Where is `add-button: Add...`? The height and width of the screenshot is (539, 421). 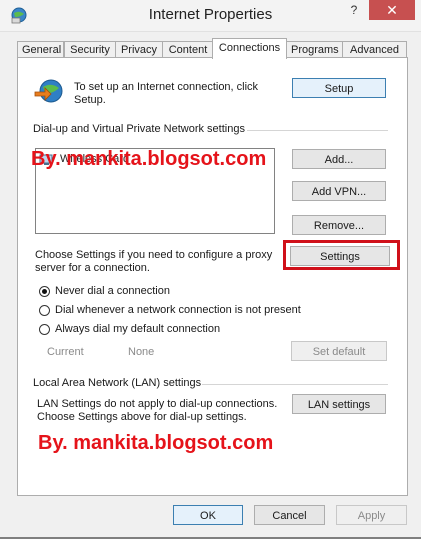 add-button: Add... is located at coordinates (339, 159).